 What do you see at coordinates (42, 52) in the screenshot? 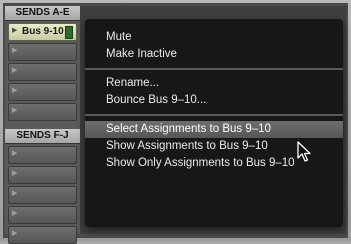
I see `send-slot-b: ▶` at bounding box center [42, 52].